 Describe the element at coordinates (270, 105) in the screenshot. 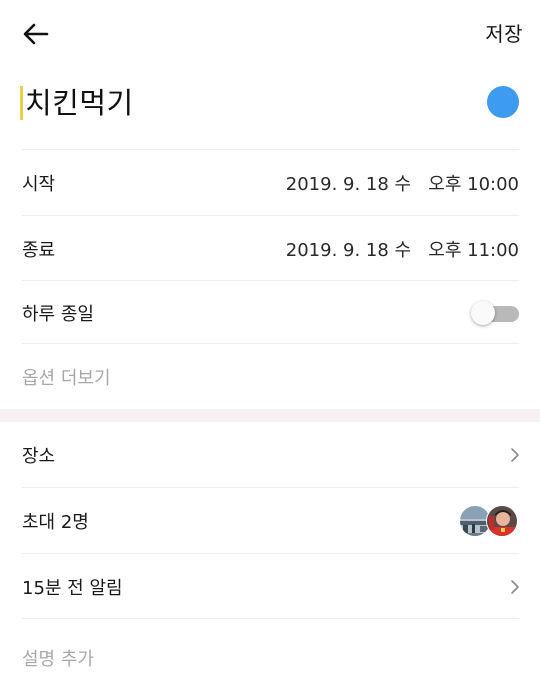

I see `title-row: 치킨먹기` at that location.